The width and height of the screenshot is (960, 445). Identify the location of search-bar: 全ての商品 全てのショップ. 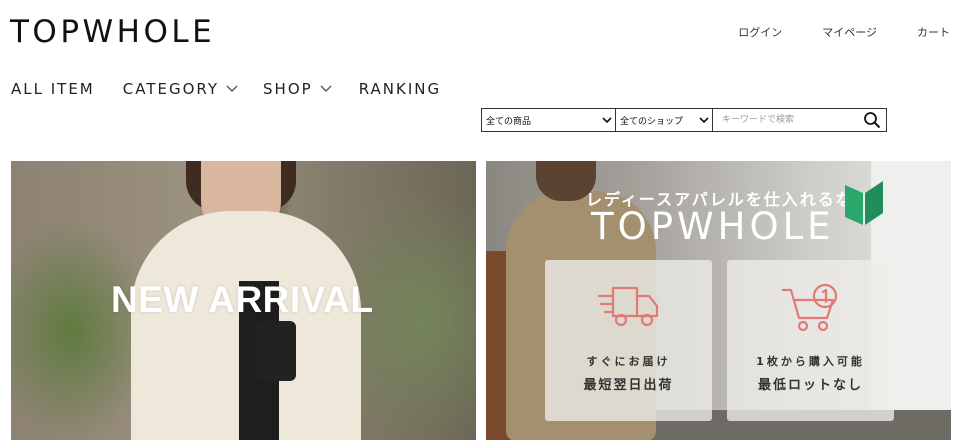
(684, 120).